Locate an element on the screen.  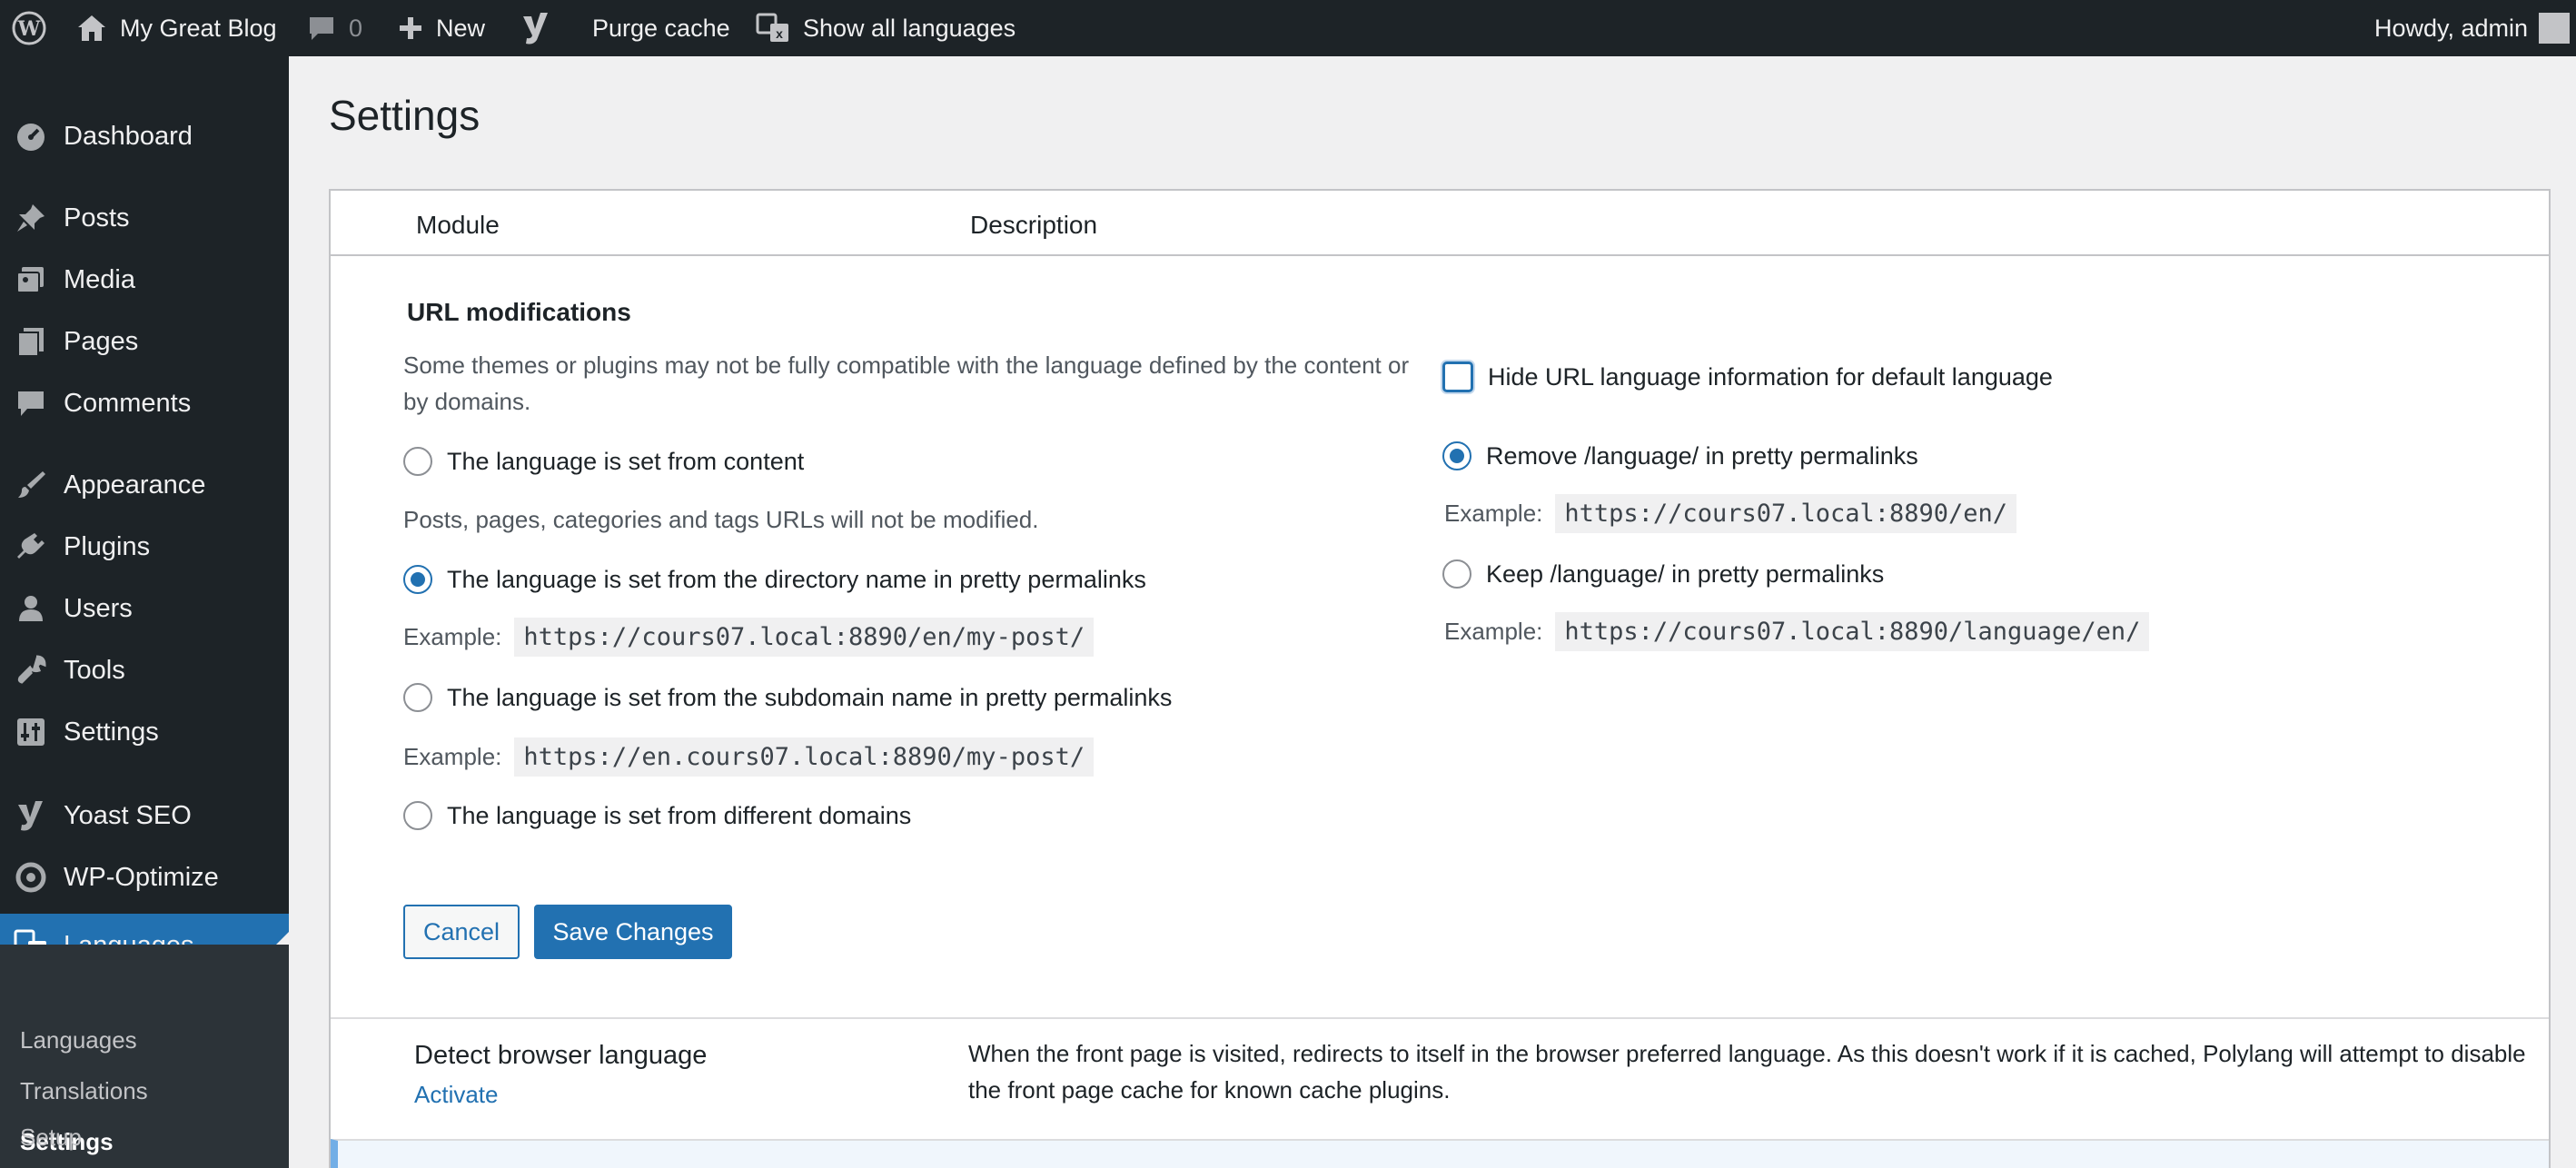
module-name-detect-browser: Detect browser language is located at coordinates (561, 1056).